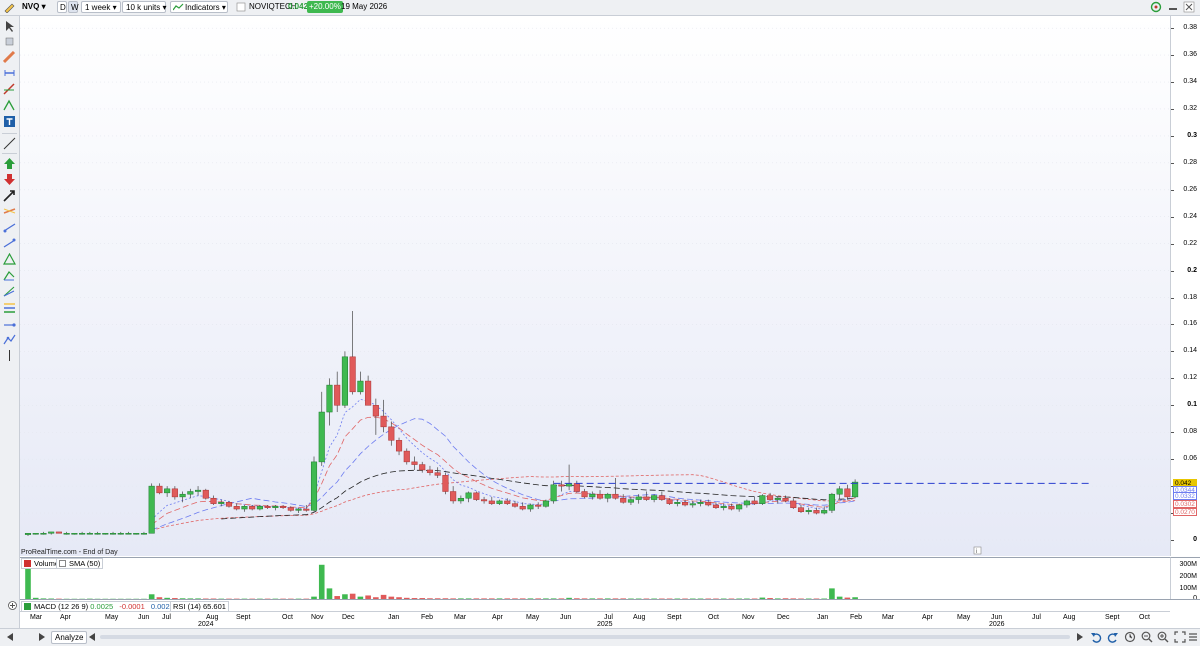 This screenshot has width=1200, height=646. What do you see at coordinates (1190, 244) in the screenshot?
I see `price-tick-label: 0.22` at bounding box center [1190, 244].